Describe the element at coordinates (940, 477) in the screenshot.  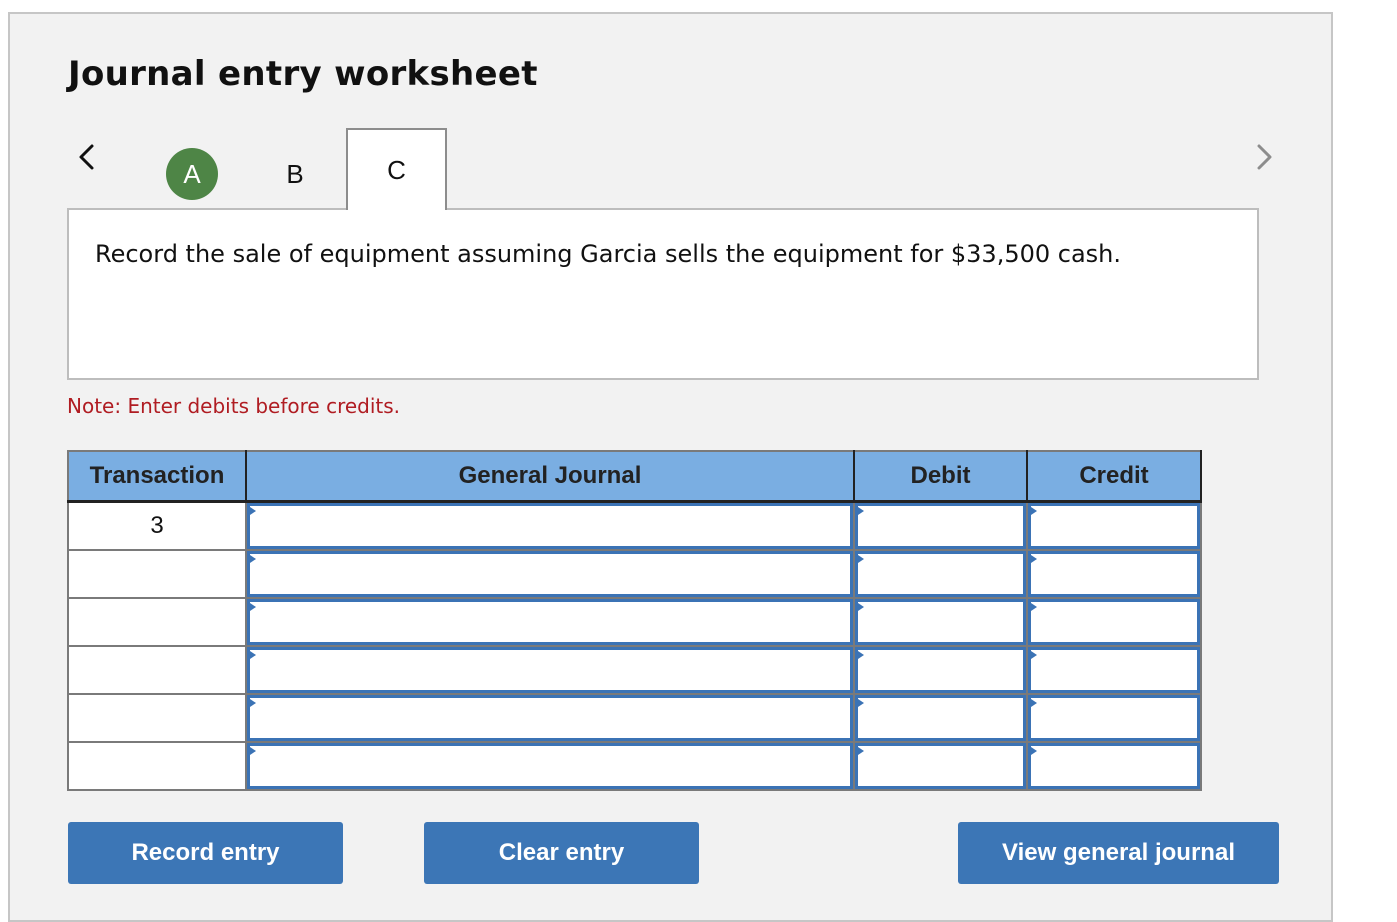
I see `header-debit: Debit` at that location.